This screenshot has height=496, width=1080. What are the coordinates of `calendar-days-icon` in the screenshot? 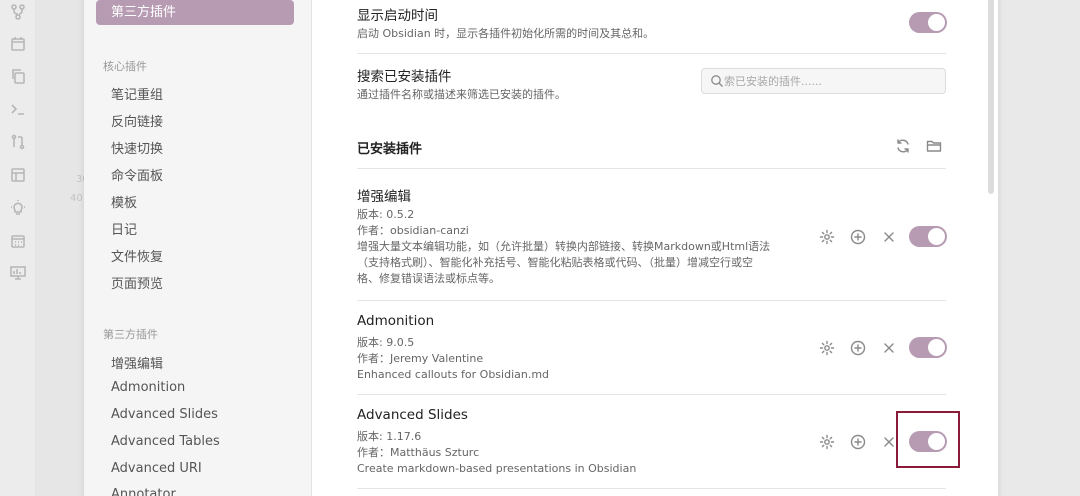 It's located at (18, 241).